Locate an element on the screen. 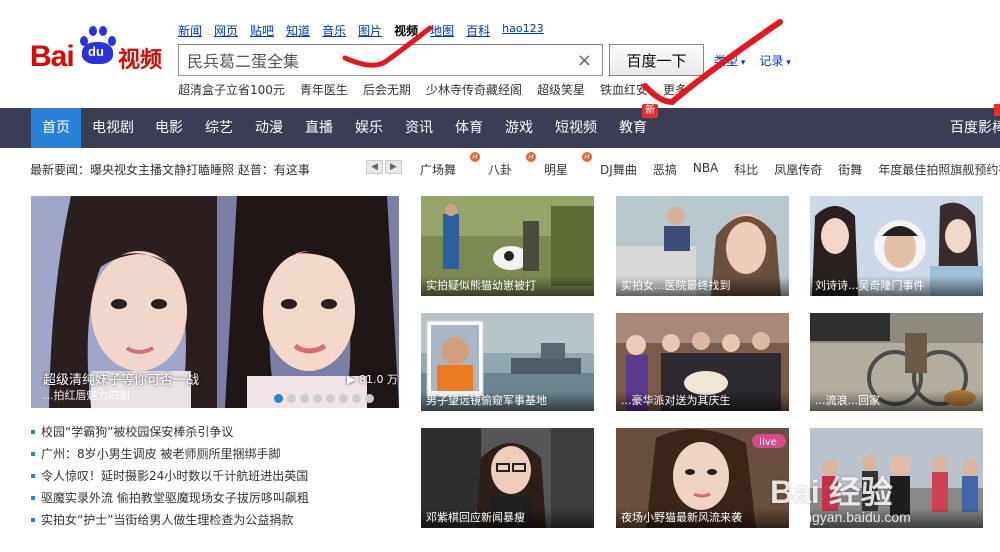  logo-bai-text: Bai is located at coordinates (52, 56).